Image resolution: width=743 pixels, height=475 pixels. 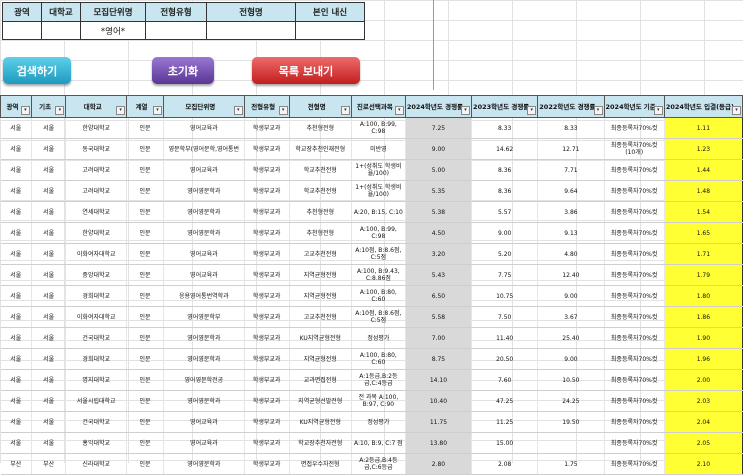 What do you see at coordinates (320, 191) in the screenshot?
I see `table-cell: 학교추천전형` at bounding box center [320, 191].